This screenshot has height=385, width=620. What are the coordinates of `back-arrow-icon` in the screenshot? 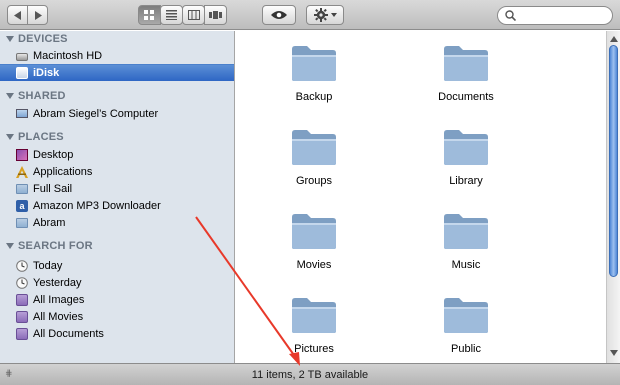 It's located at (17, 15).